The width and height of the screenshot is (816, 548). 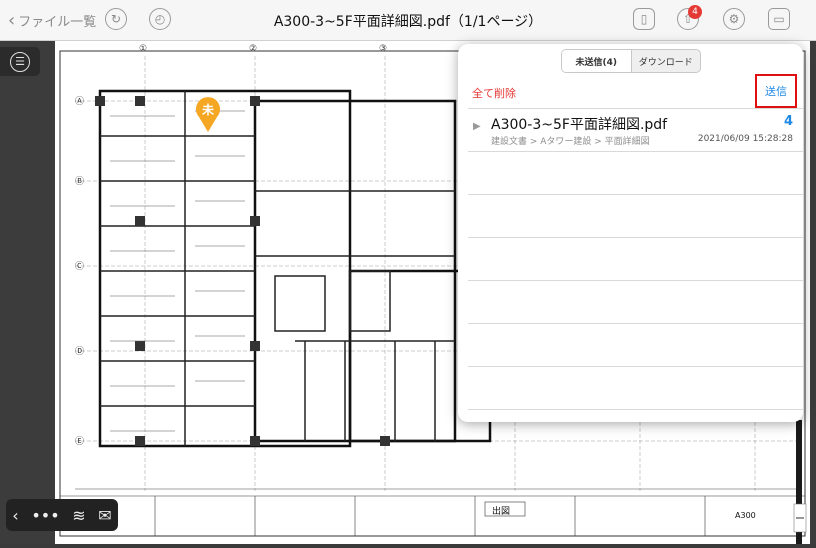 I want to click on tab-unsent: 未送信(4), so click(x=597, y=61).